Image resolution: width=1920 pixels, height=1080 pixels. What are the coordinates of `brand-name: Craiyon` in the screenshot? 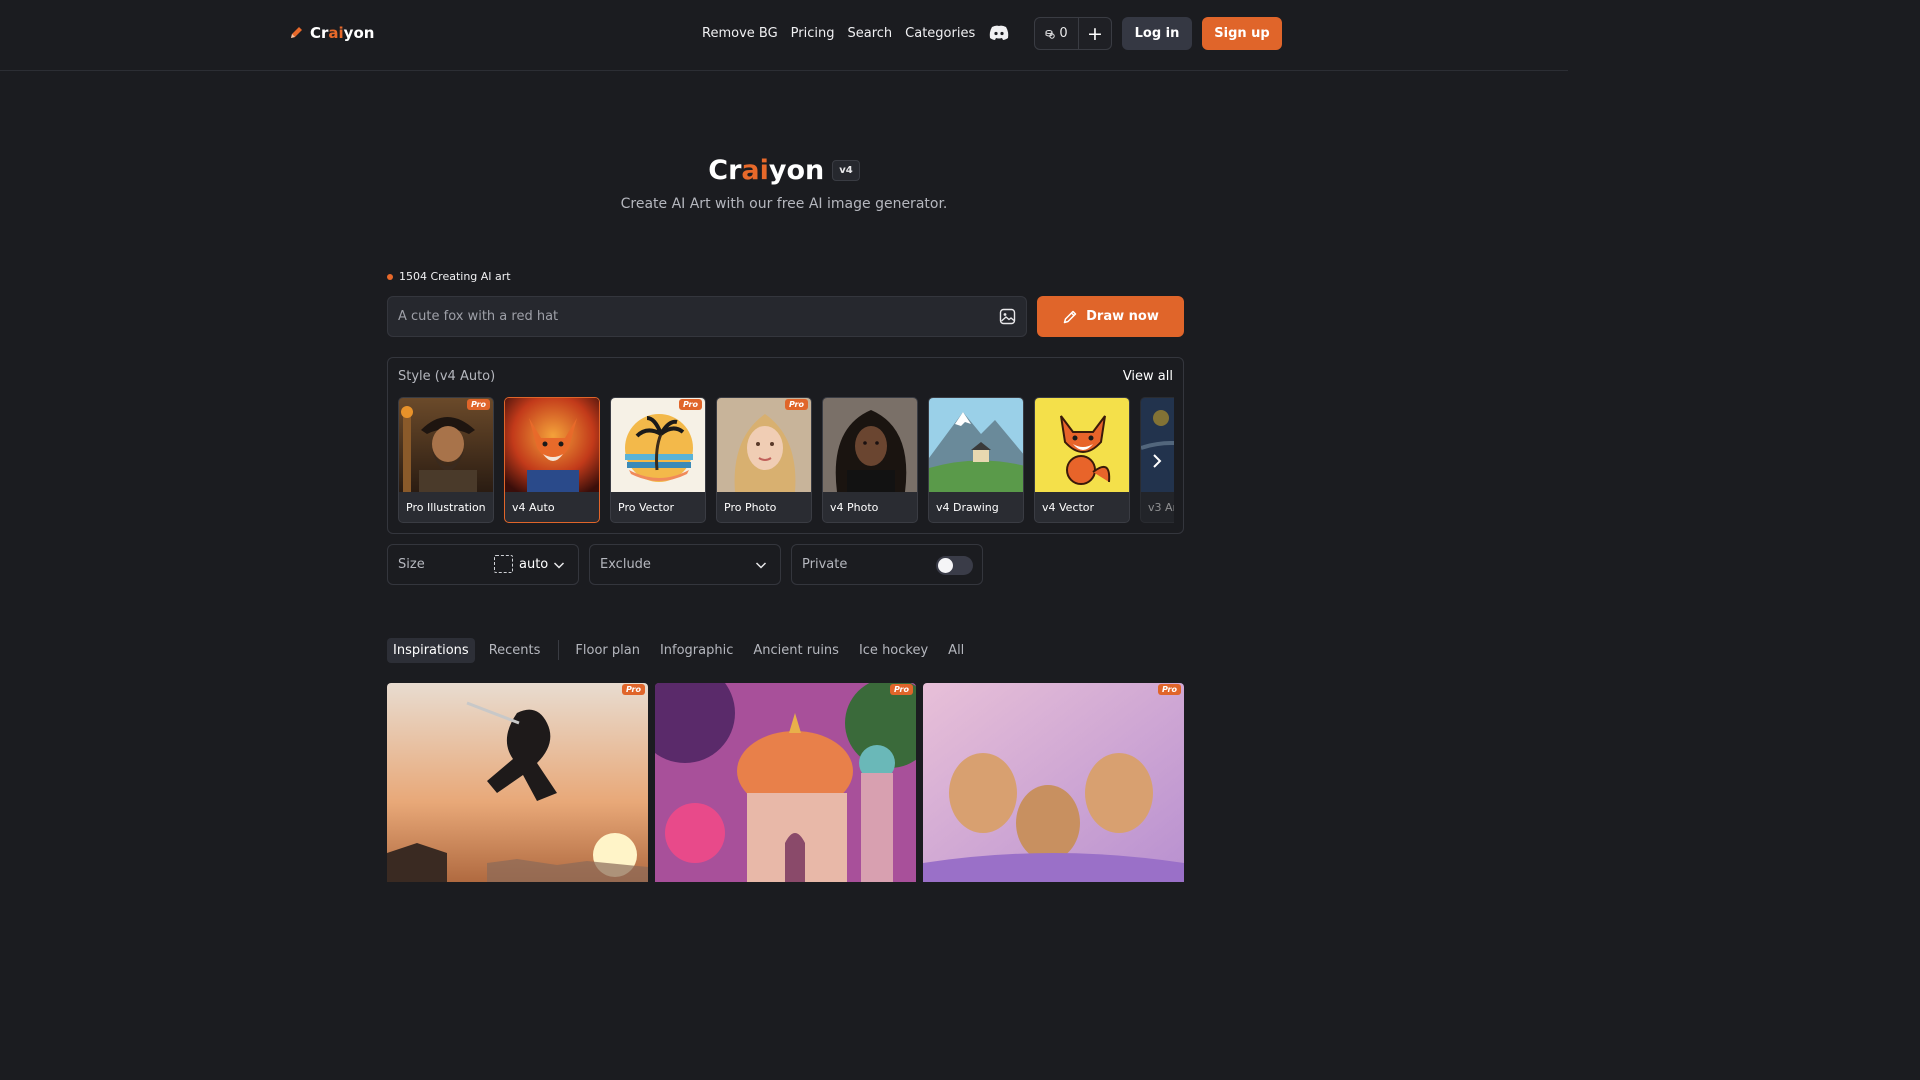 It's located at (342, 33).